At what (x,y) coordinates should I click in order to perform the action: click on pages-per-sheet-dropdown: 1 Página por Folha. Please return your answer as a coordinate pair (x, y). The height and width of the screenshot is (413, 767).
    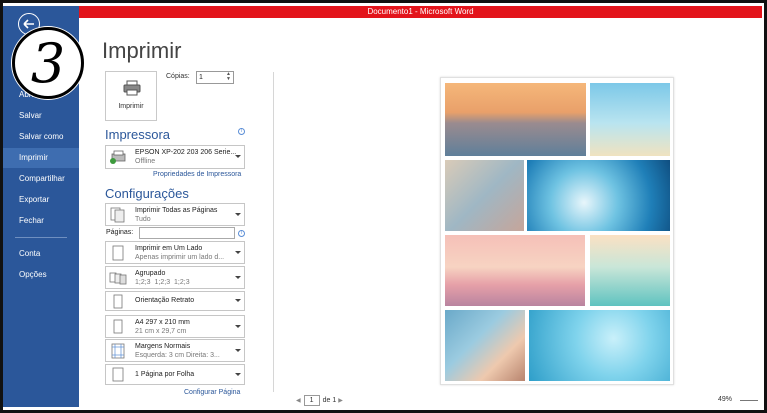
    Looking at the image, I should click on (175, 374).